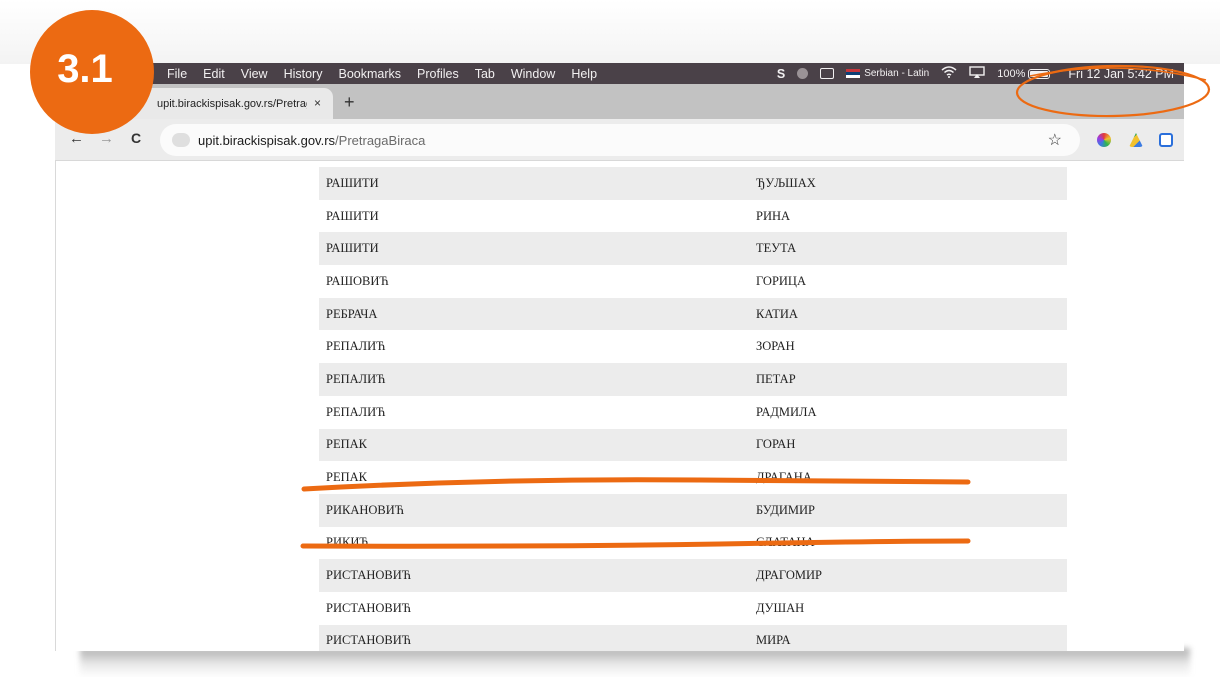  Describe the element at coordinates (693, 543) in the screenshot. I see `table-row: РИКИЋ СЛАТАНА` at that location.